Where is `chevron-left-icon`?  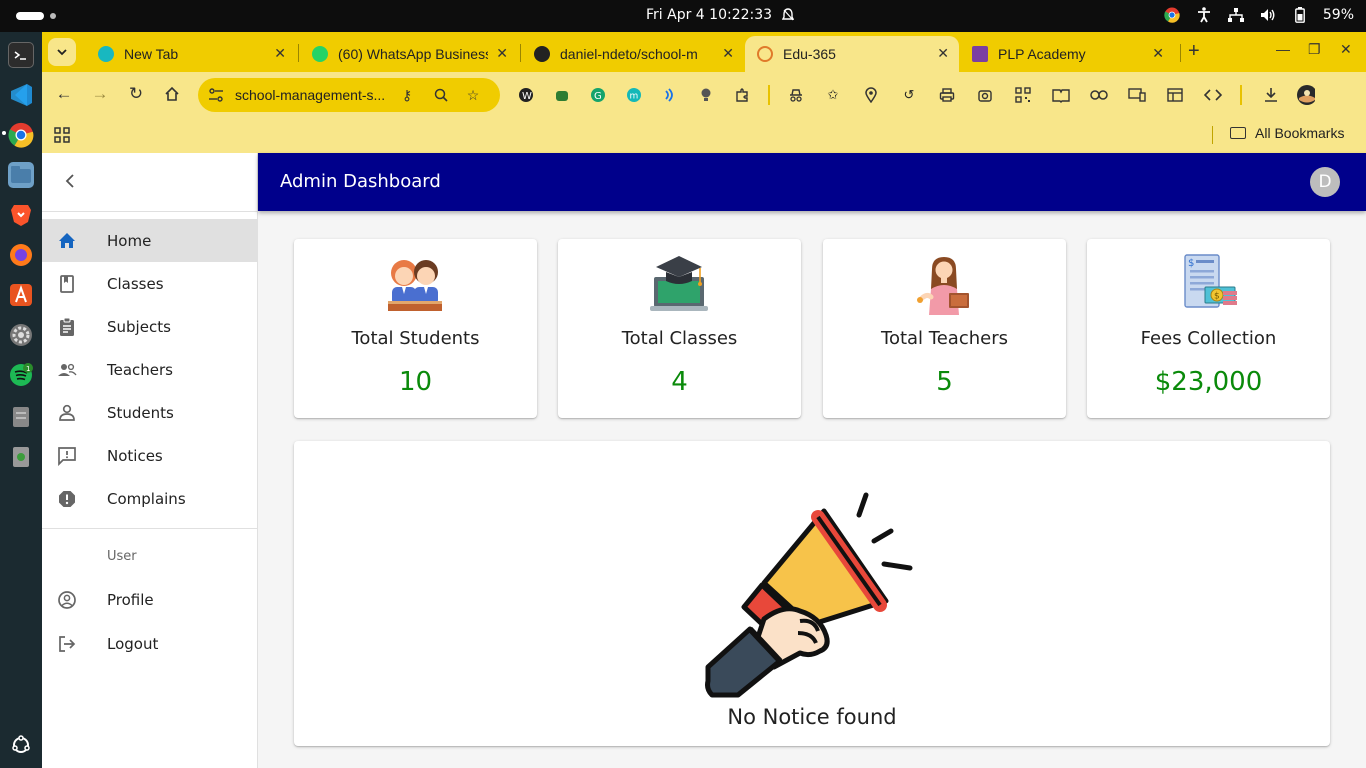 chevron-left-icon is located at coordinates (69, 181).